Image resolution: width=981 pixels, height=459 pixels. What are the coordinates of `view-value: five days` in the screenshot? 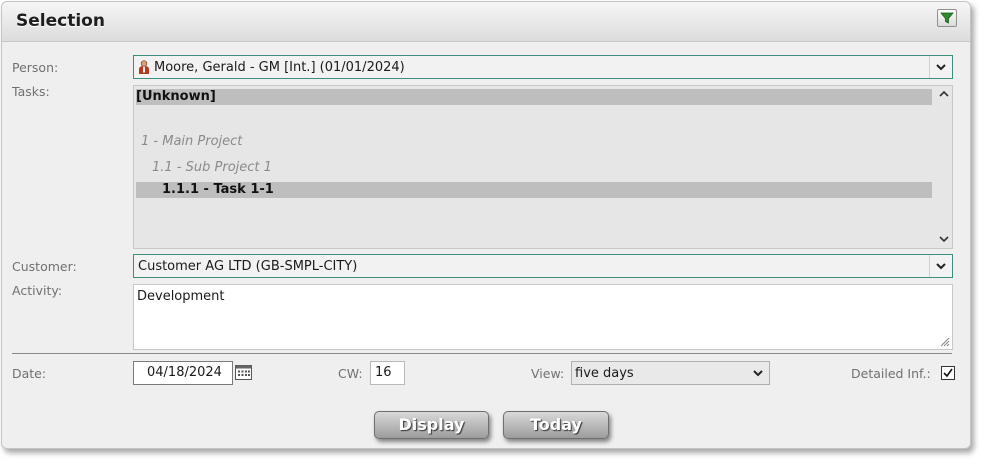 It's located at (604, 373).